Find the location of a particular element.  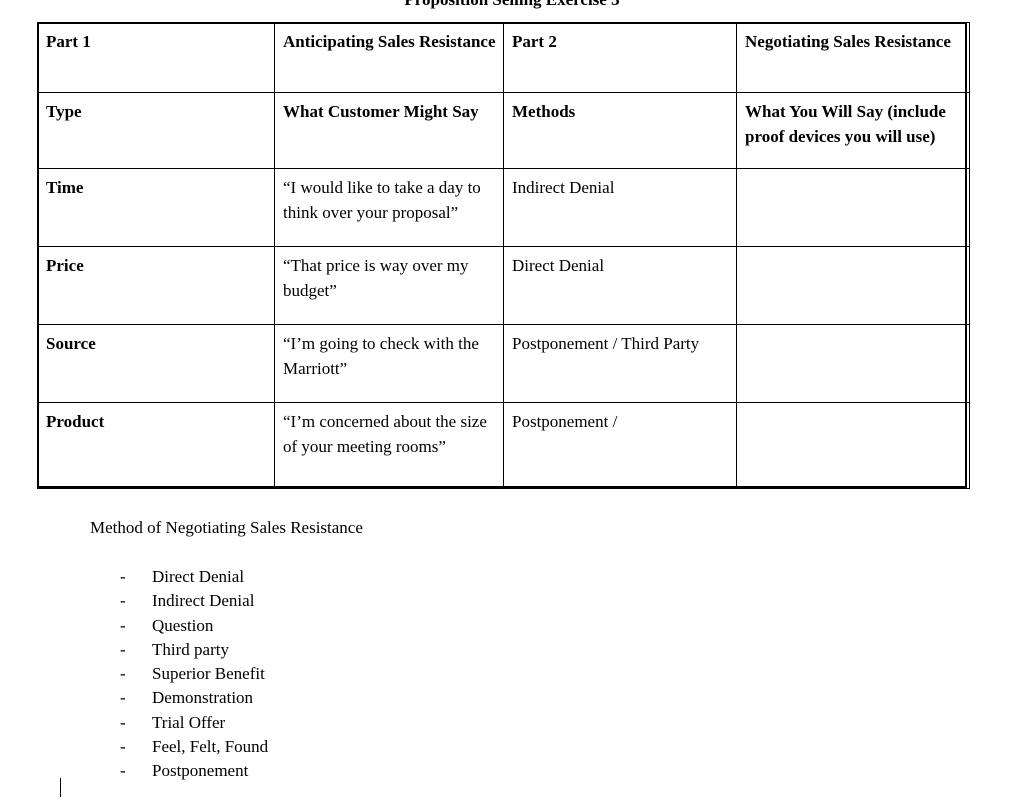

list-item: - Third party is located at coordinates (370, 650).